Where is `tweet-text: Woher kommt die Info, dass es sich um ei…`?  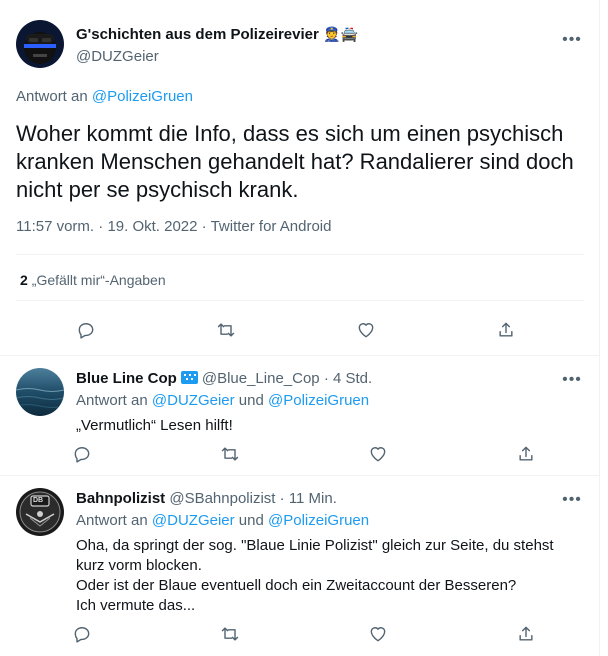
tweet-text: Woher kommt die Info, dass es sich um ei… is located at coordinates (295, 161).